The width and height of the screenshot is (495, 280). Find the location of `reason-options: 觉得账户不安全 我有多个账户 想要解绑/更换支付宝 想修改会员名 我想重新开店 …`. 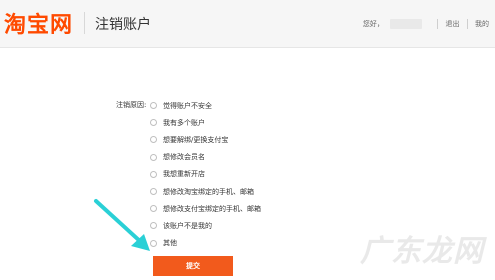

reason-options: 觉得账户不安全 我有多个账户 想要解绑/更换支付宝 想修改会员名 我想重新开店 … is located at coordinates (205, 174).